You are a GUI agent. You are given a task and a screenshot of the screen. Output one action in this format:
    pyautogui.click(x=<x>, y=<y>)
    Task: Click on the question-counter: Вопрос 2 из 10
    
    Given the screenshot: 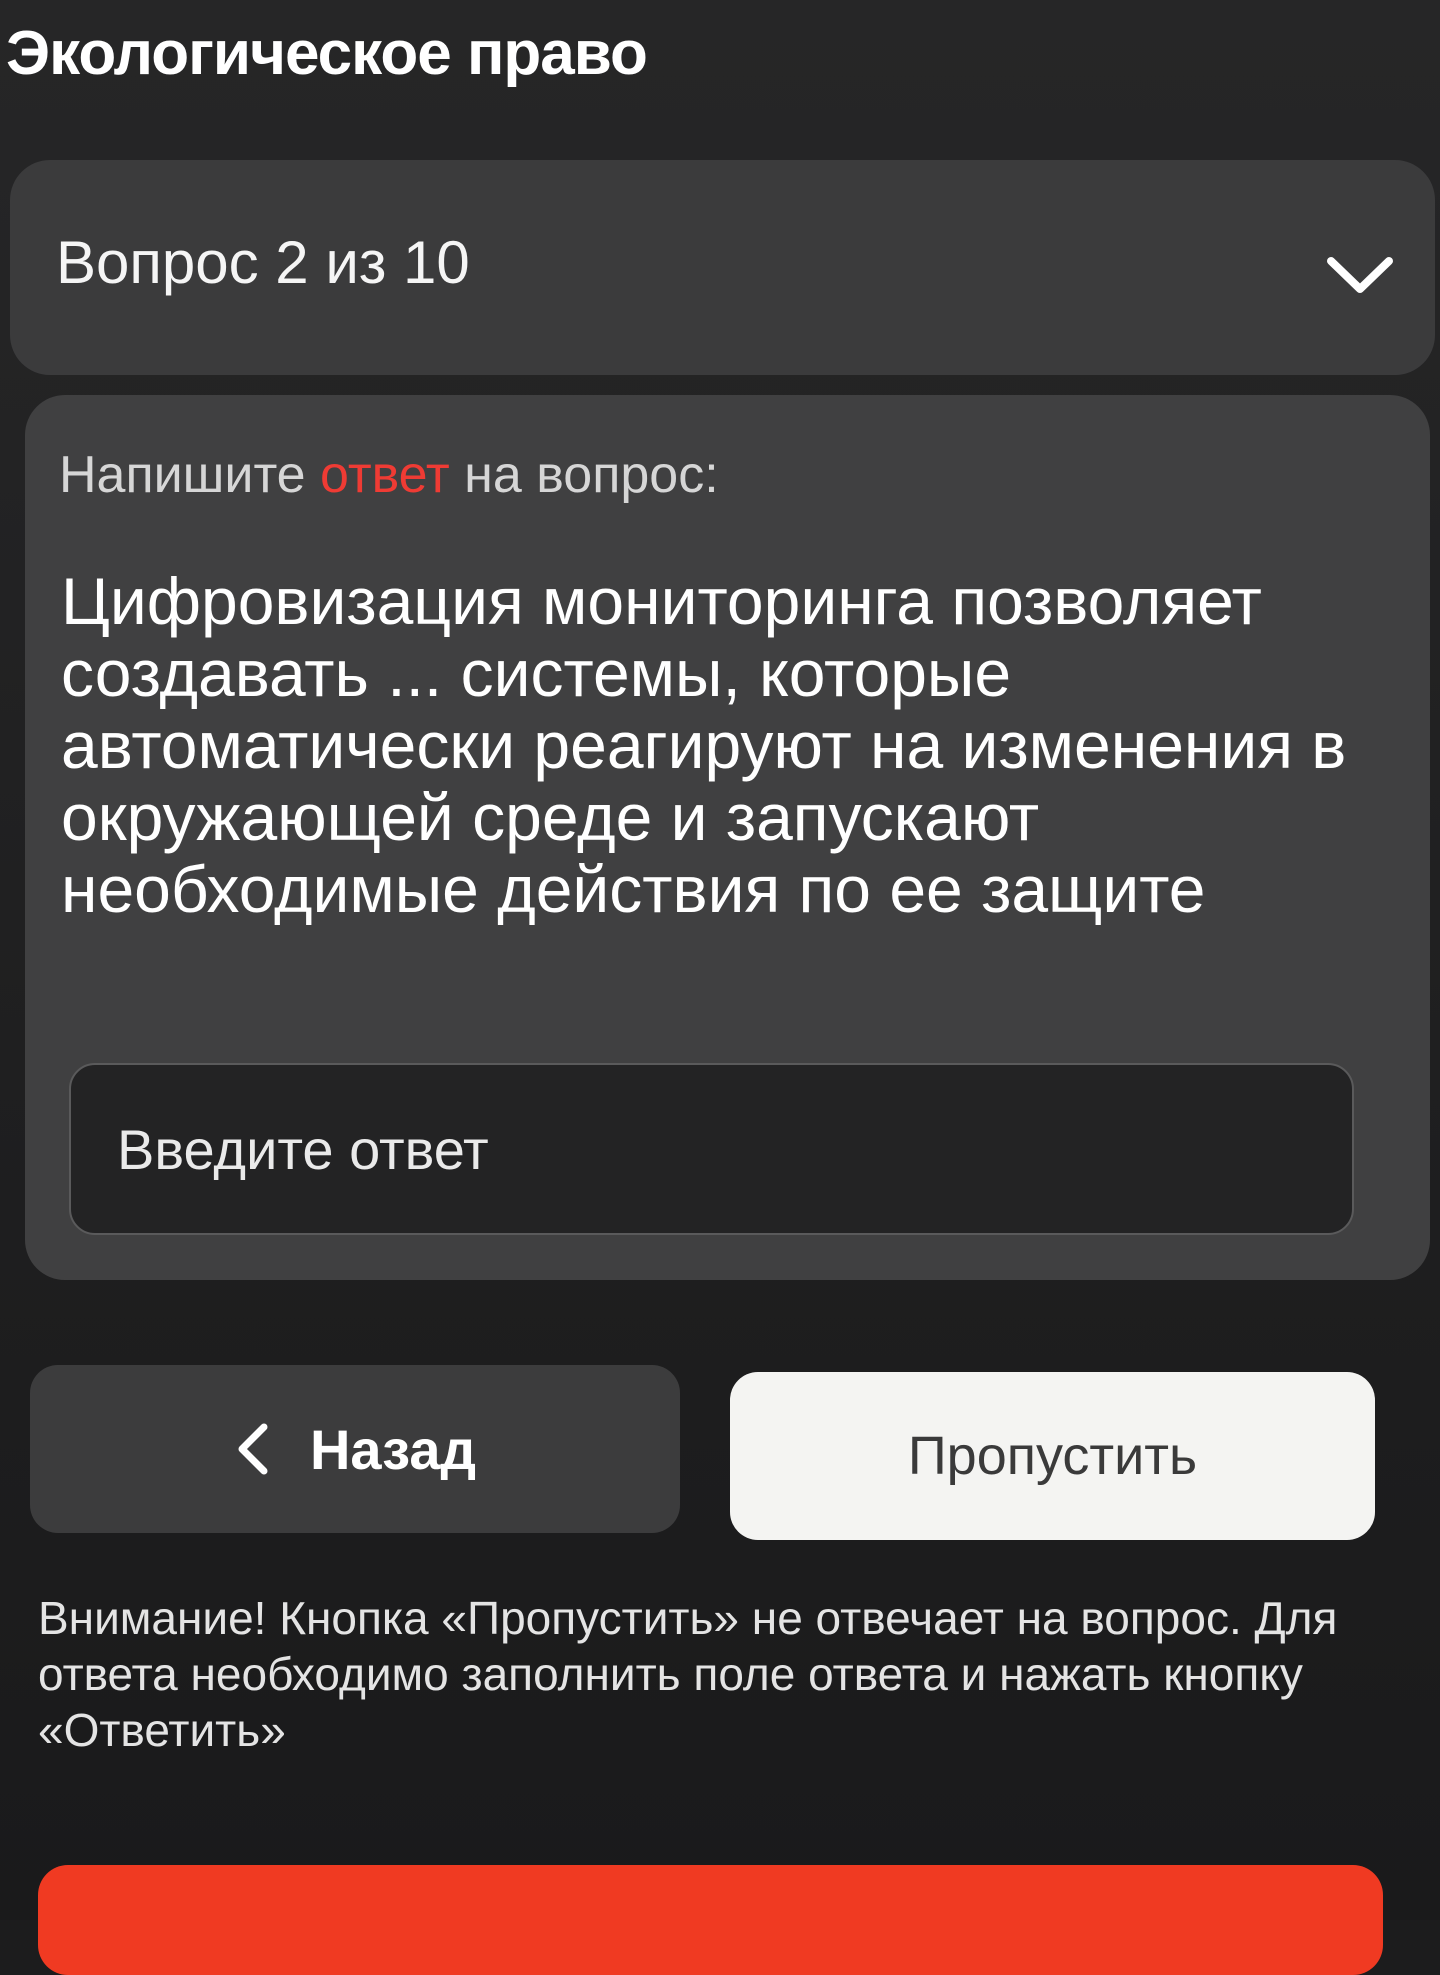 What is the action you would take?
    pyautogui.click(x=263, y=262)
    